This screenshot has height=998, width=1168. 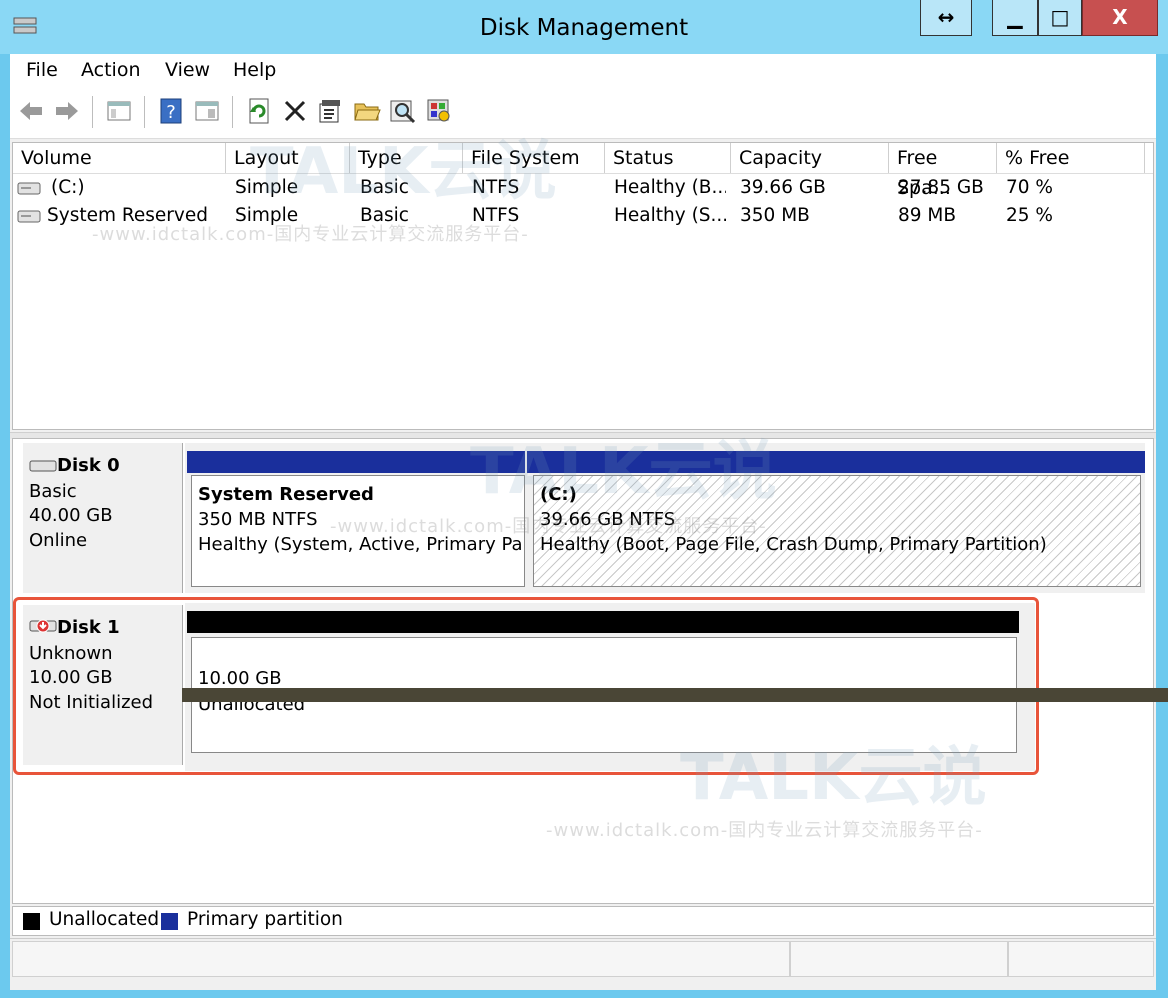 I want to click on open-folder-icon, so click(x=367, y=111).